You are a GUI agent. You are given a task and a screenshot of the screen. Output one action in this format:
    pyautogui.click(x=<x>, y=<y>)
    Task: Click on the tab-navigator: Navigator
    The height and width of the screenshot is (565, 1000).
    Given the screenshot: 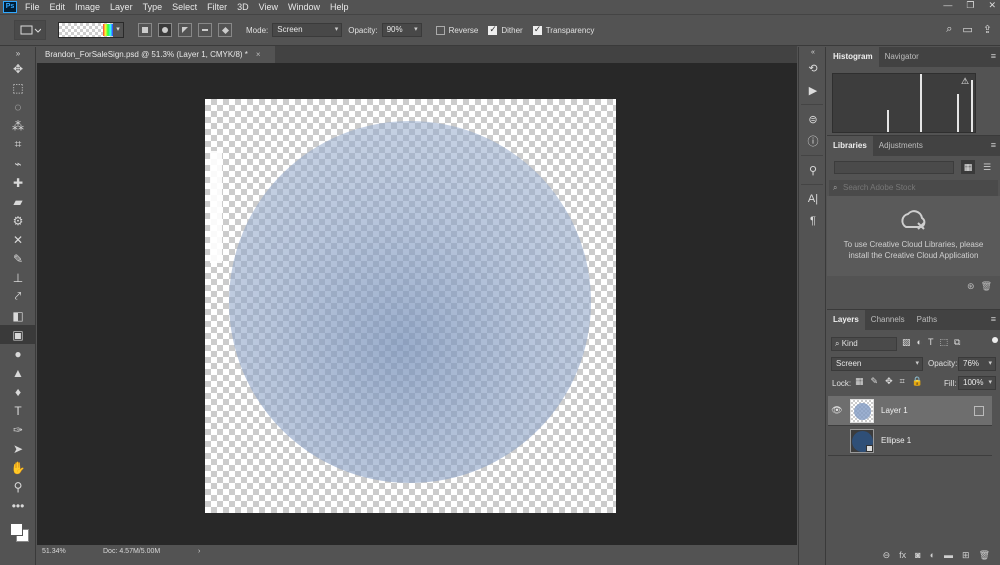 What is the action you would take?
    pyautogui.click(x=902, y=57)
    